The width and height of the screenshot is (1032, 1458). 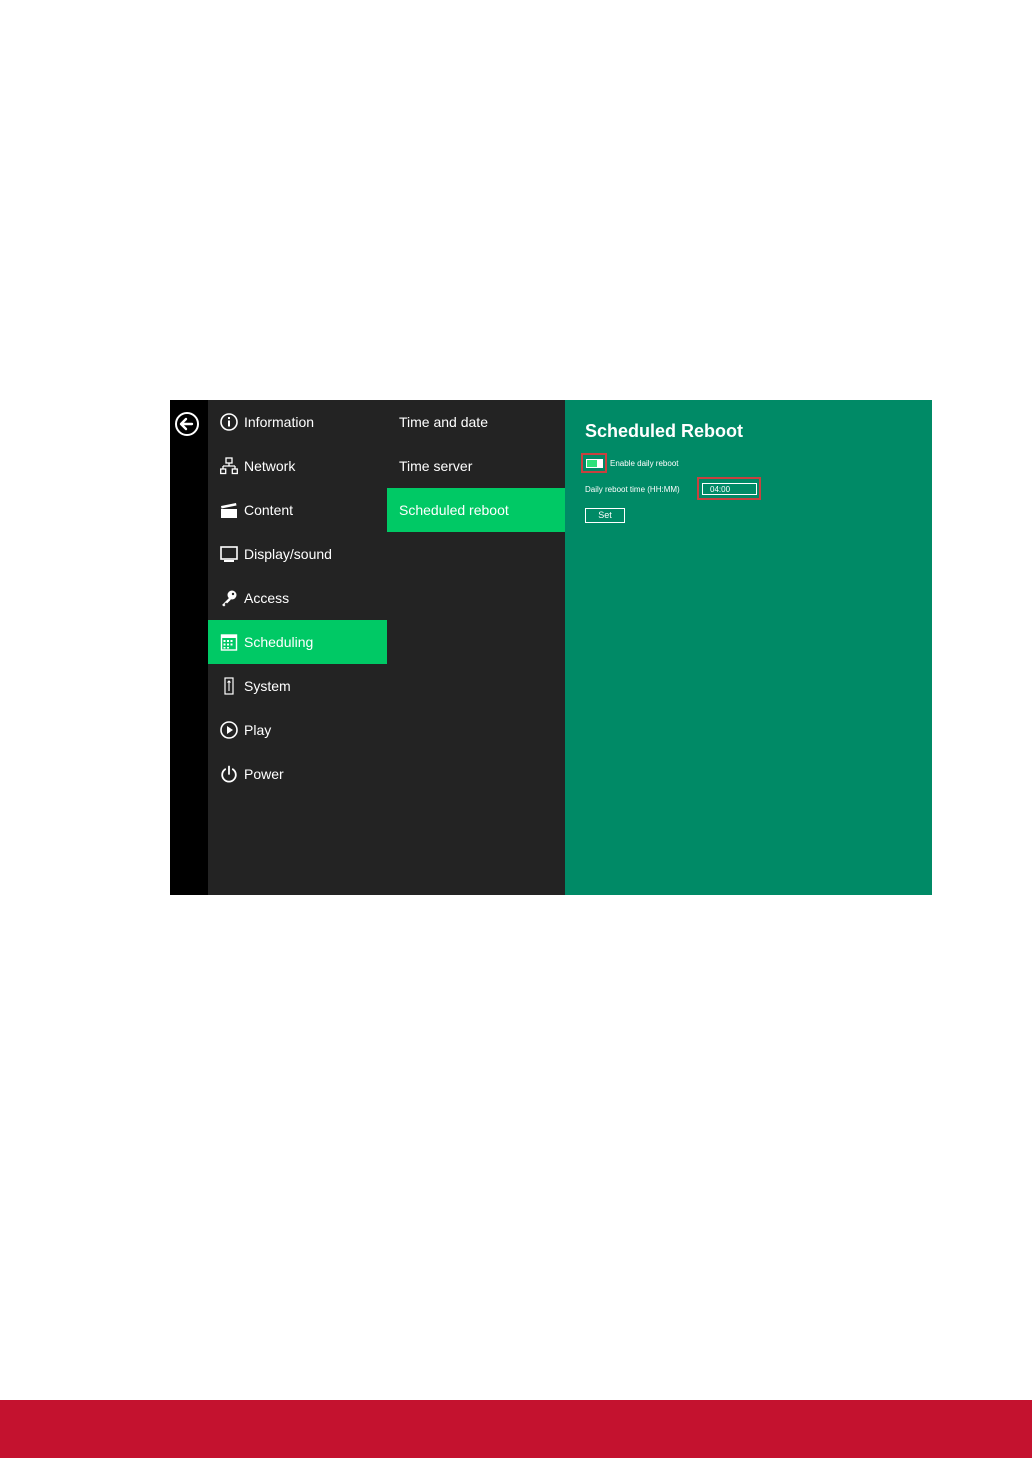 I want to click on key-icon, so click(x=229, y=598).